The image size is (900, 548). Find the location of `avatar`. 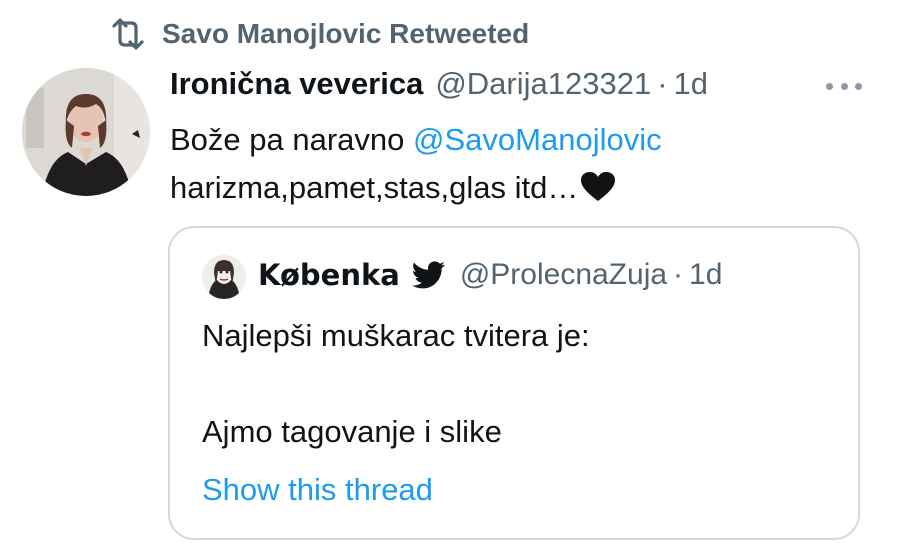

avatar is located at coordinates (86, 132).